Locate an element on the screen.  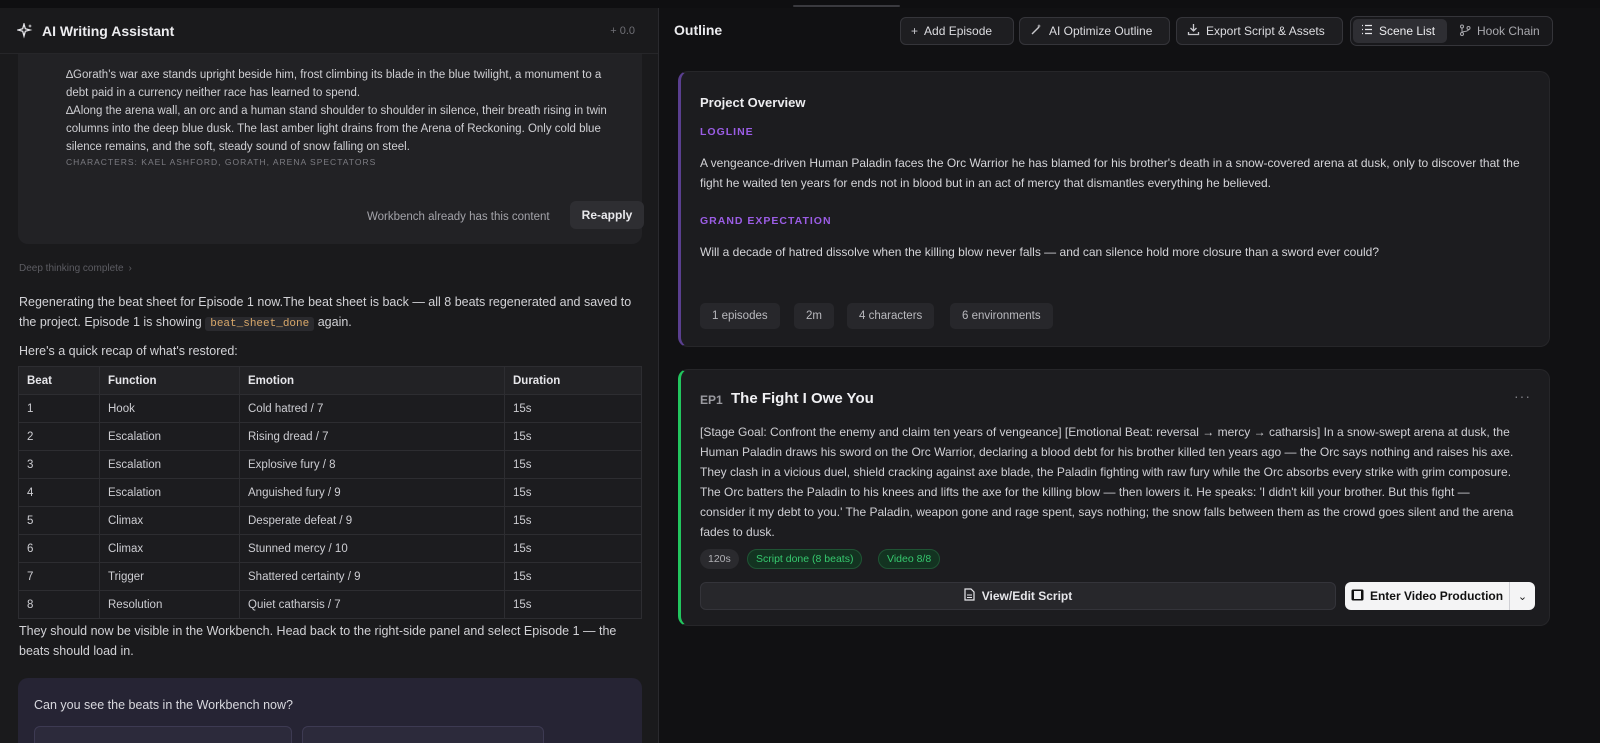
table-cell: 2 is located at coordinates (59, 436).